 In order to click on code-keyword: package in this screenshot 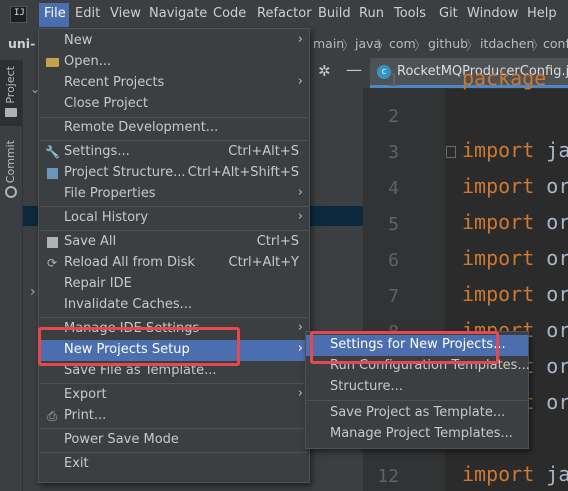, I will do `click(504, 78)`.